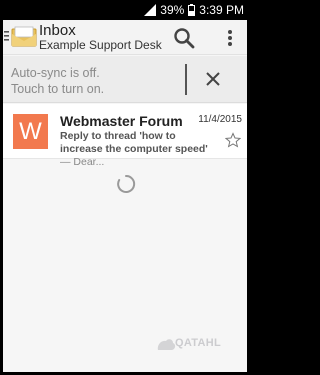  What do you see at coordinates (220, 119) in the screenshot?
I see `message-date: 11/4/2015` at bounding box center [220, 119].